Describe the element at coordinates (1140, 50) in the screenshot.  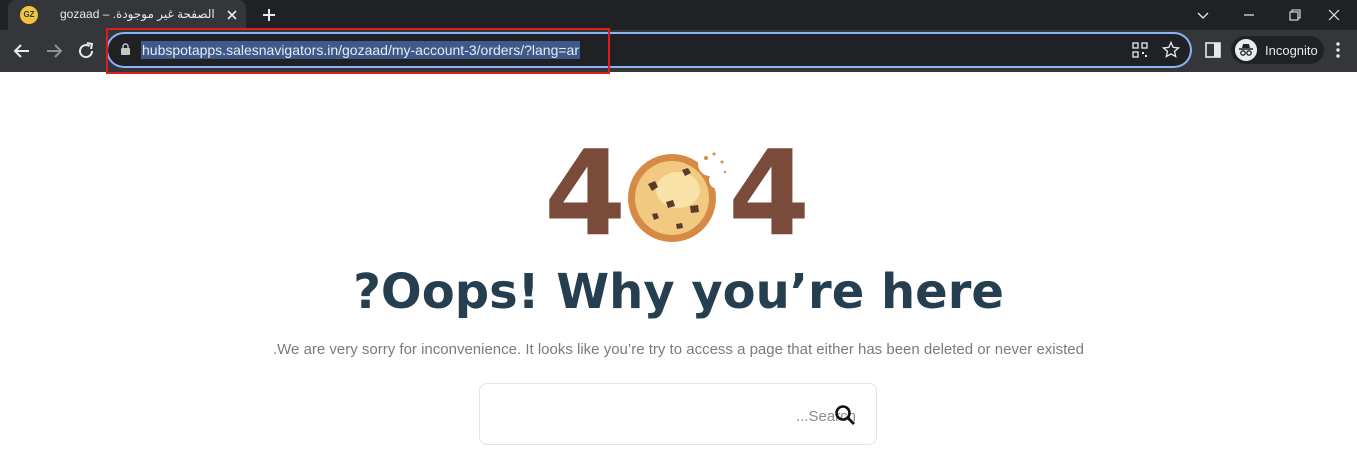
I see `qr-code-icon` at that location.